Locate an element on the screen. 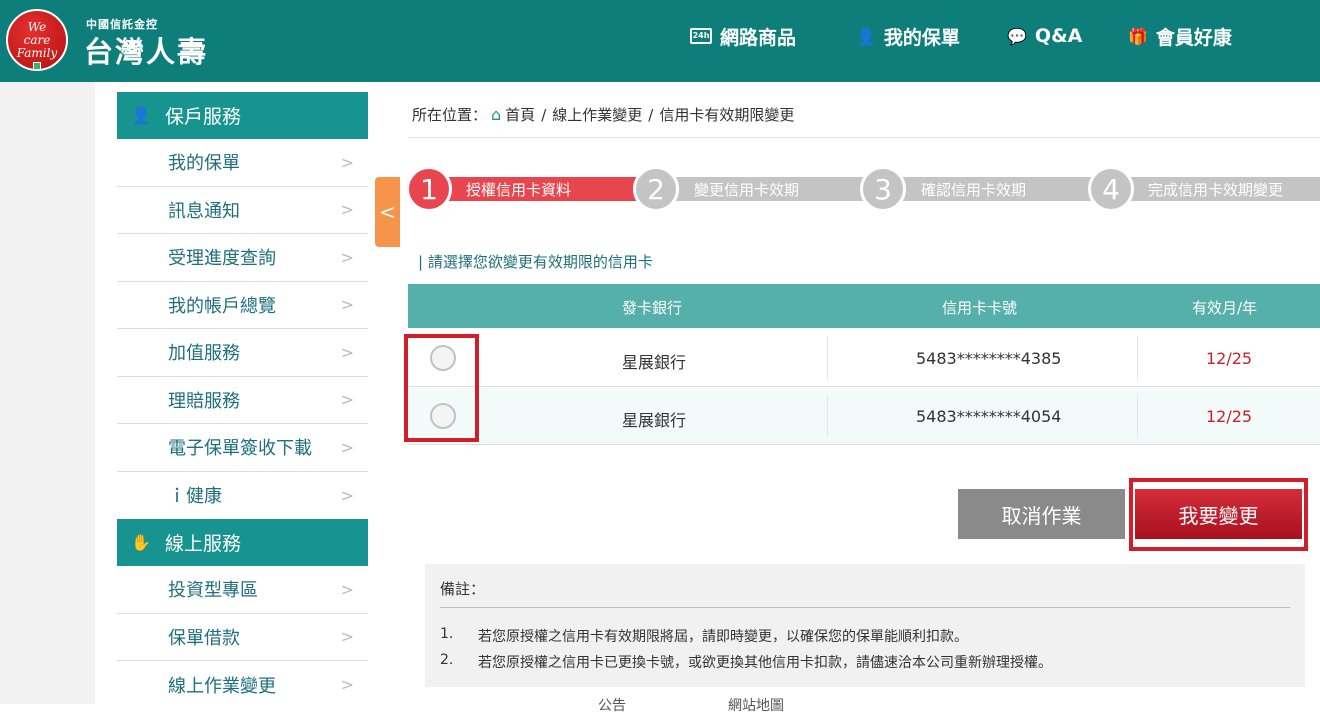 This screenshot has height=715, width=1320. logo-text-care: care is located at coordinates (37, 40).